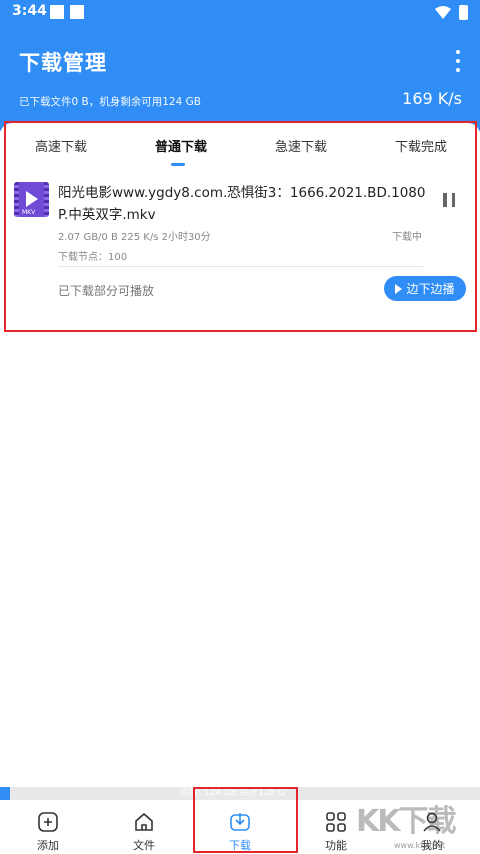 The width and height of the screenshot is (480, 854). Describe the element at coordinates (432, 98) in the screenshot. I see `download-speed: 169 K/s` at that location.